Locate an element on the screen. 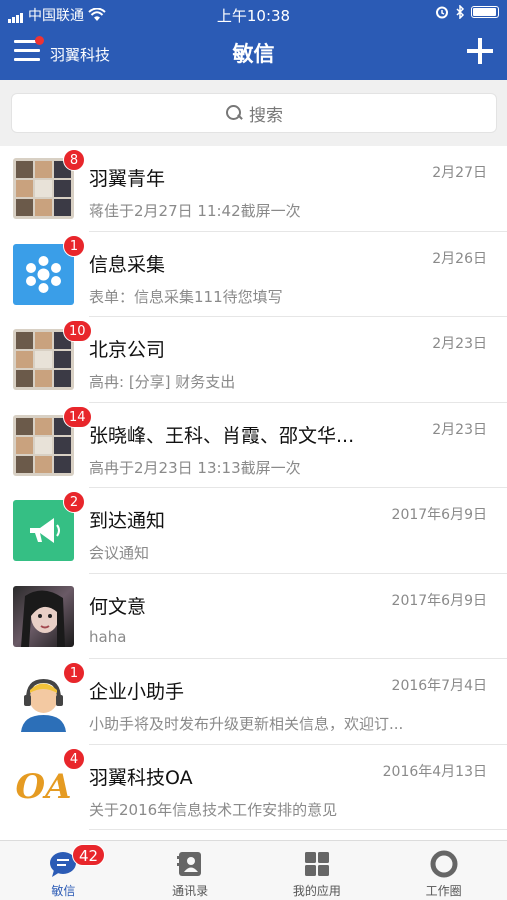 The height and width of the screenshot is (900, 507). tab-workcircle: 工作圈 is located at coordinates (443, 870).